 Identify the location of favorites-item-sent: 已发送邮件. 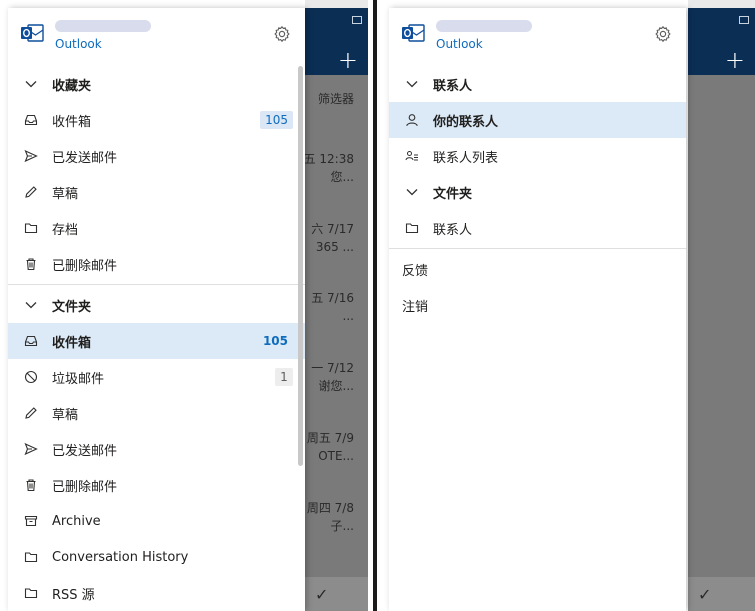
(156, 156).